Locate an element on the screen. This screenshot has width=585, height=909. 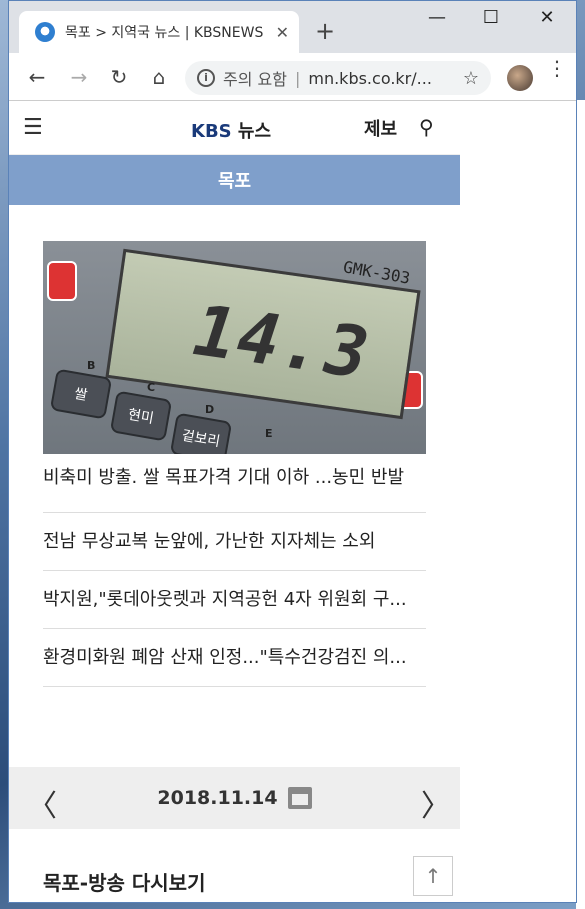
minimize-button: — is located at coordinates (437, 17).